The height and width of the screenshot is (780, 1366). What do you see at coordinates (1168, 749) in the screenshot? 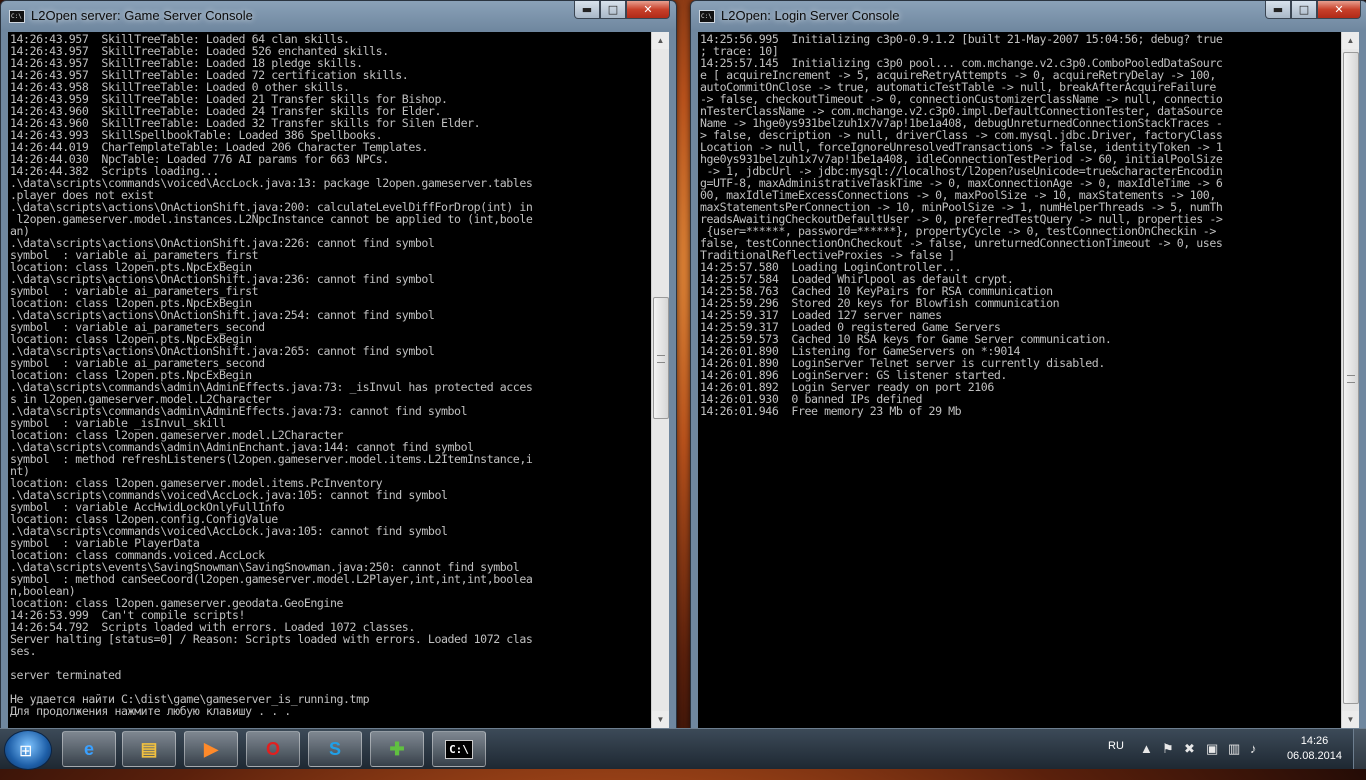
I see `flag-icon: ⚑` at bounding box center [1168, 749].